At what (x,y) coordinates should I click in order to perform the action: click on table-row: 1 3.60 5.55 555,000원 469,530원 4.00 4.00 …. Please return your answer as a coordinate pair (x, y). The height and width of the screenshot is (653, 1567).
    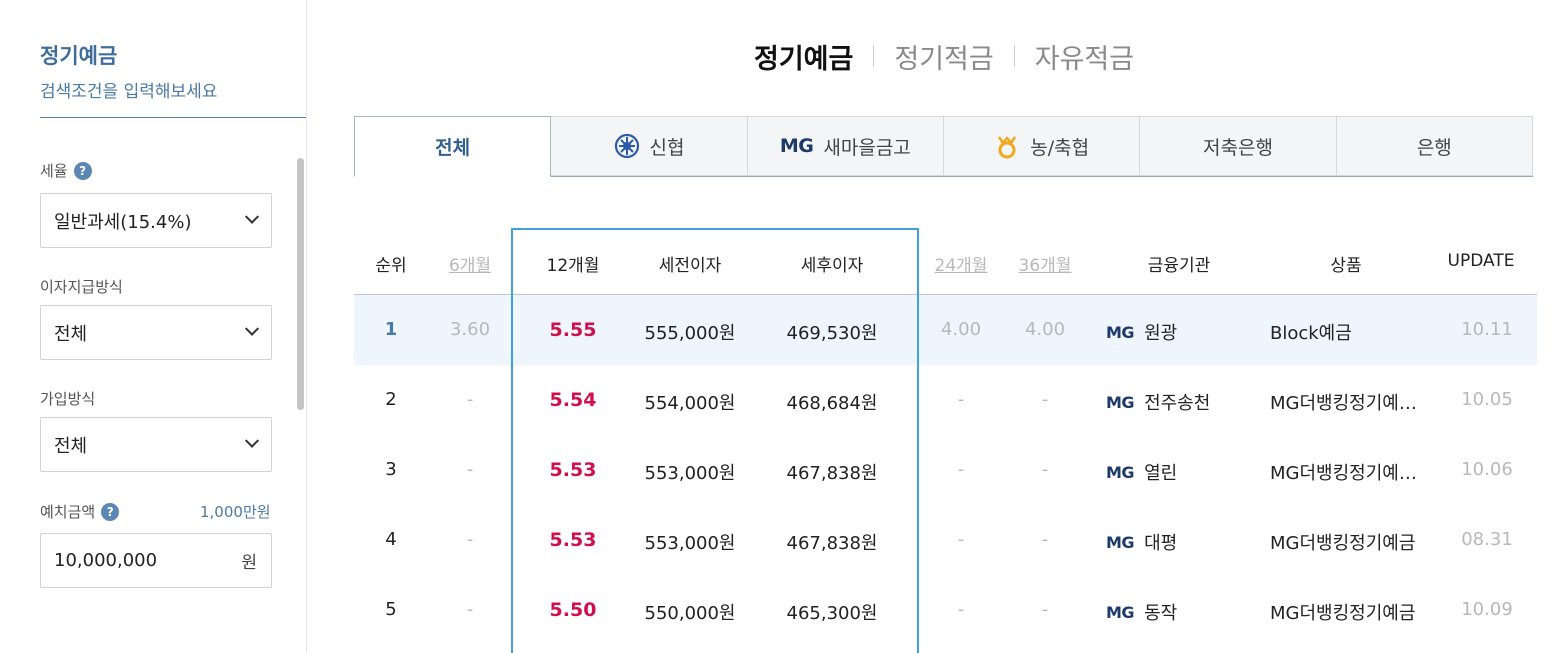
    Looking at the image, I should click on (945, 330).